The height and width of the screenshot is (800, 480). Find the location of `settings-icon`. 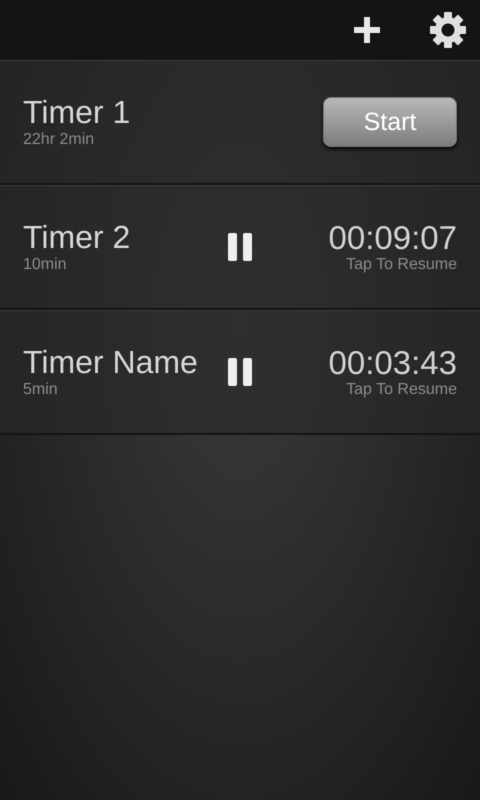

settings-icon is located at coordinates (448, 30).